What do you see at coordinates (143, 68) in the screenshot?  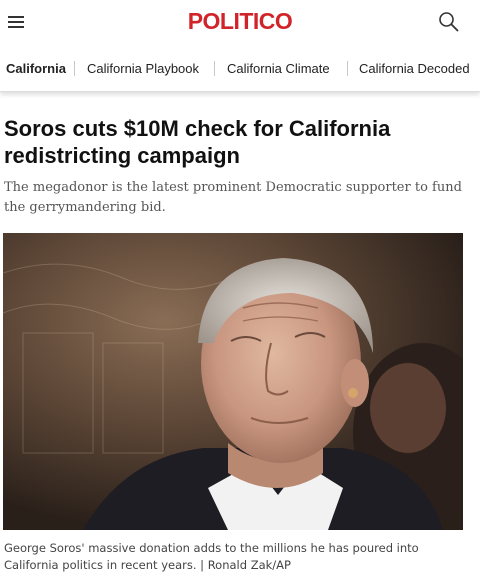 I see `subnav-item-california-playbook: California Playbook` at bounding box center [143, 68].